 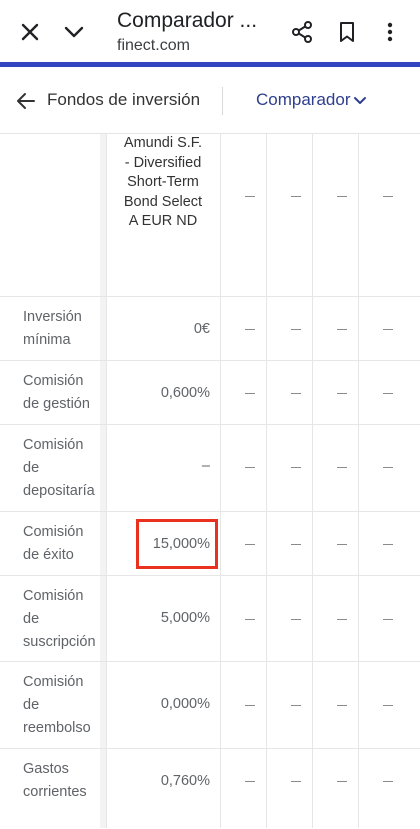 What do you see at coordinates (53, 543) in the screenshot?
I see `row-label: Comisión de éxito` at bounding box center [53, 543].